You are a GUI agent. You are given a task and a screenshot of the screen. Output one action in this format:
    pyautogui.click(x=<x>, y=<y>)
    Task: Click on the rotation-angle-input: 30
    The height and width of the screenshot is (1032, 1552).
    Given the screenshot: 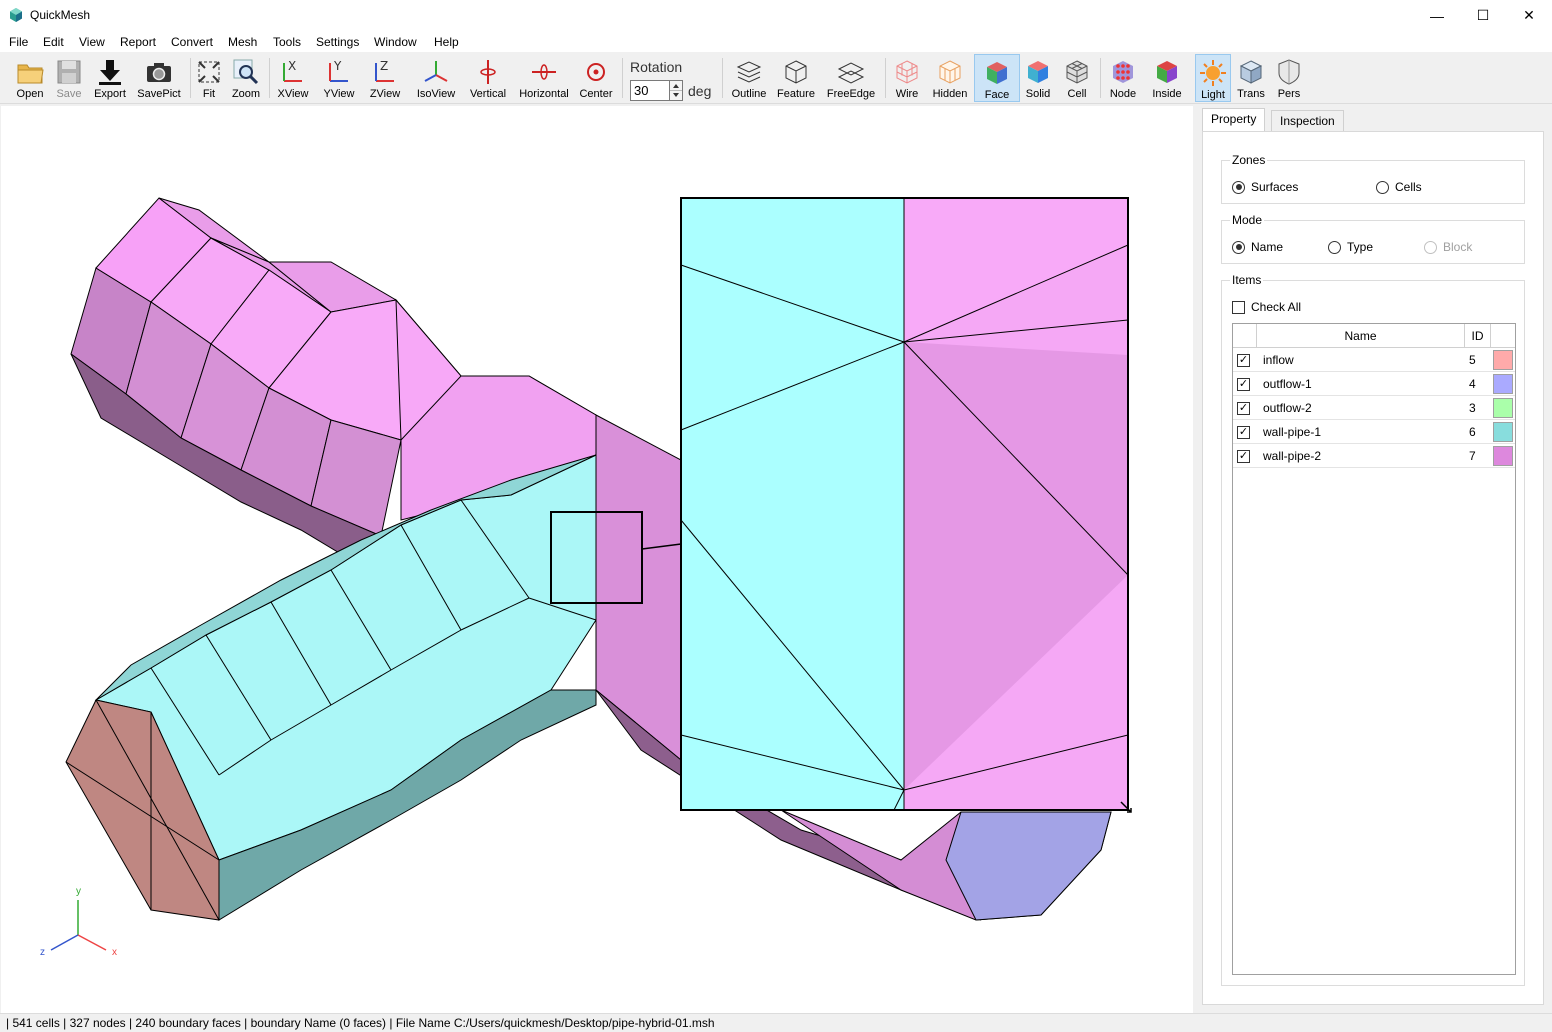 What is the action you would take?
    pyautogui.click(x=650, y=90)
    